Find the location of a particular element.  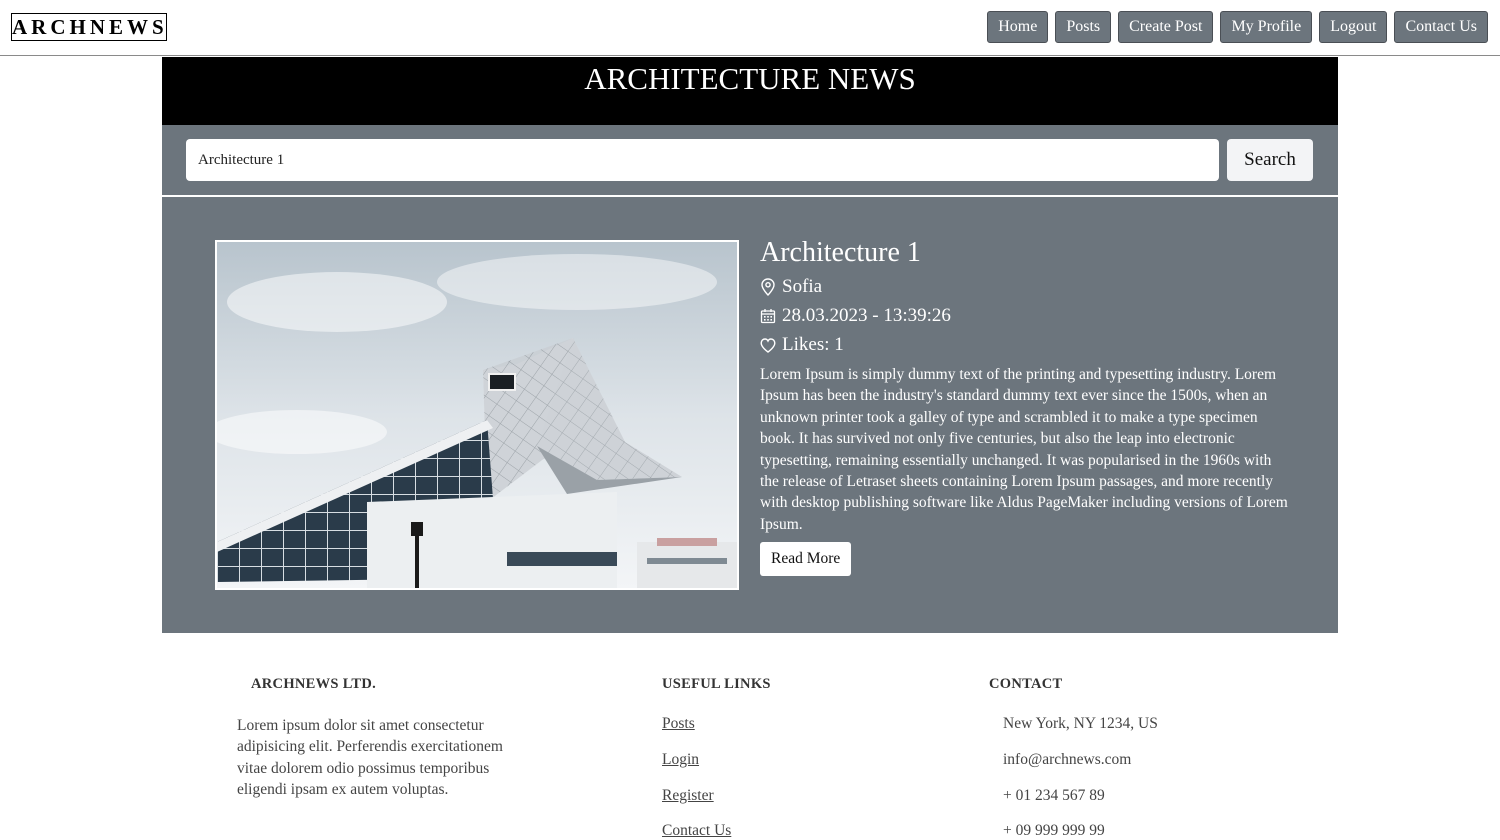

footer-links-heading: USEFUL LINKS is located at coordinates (716, 684).